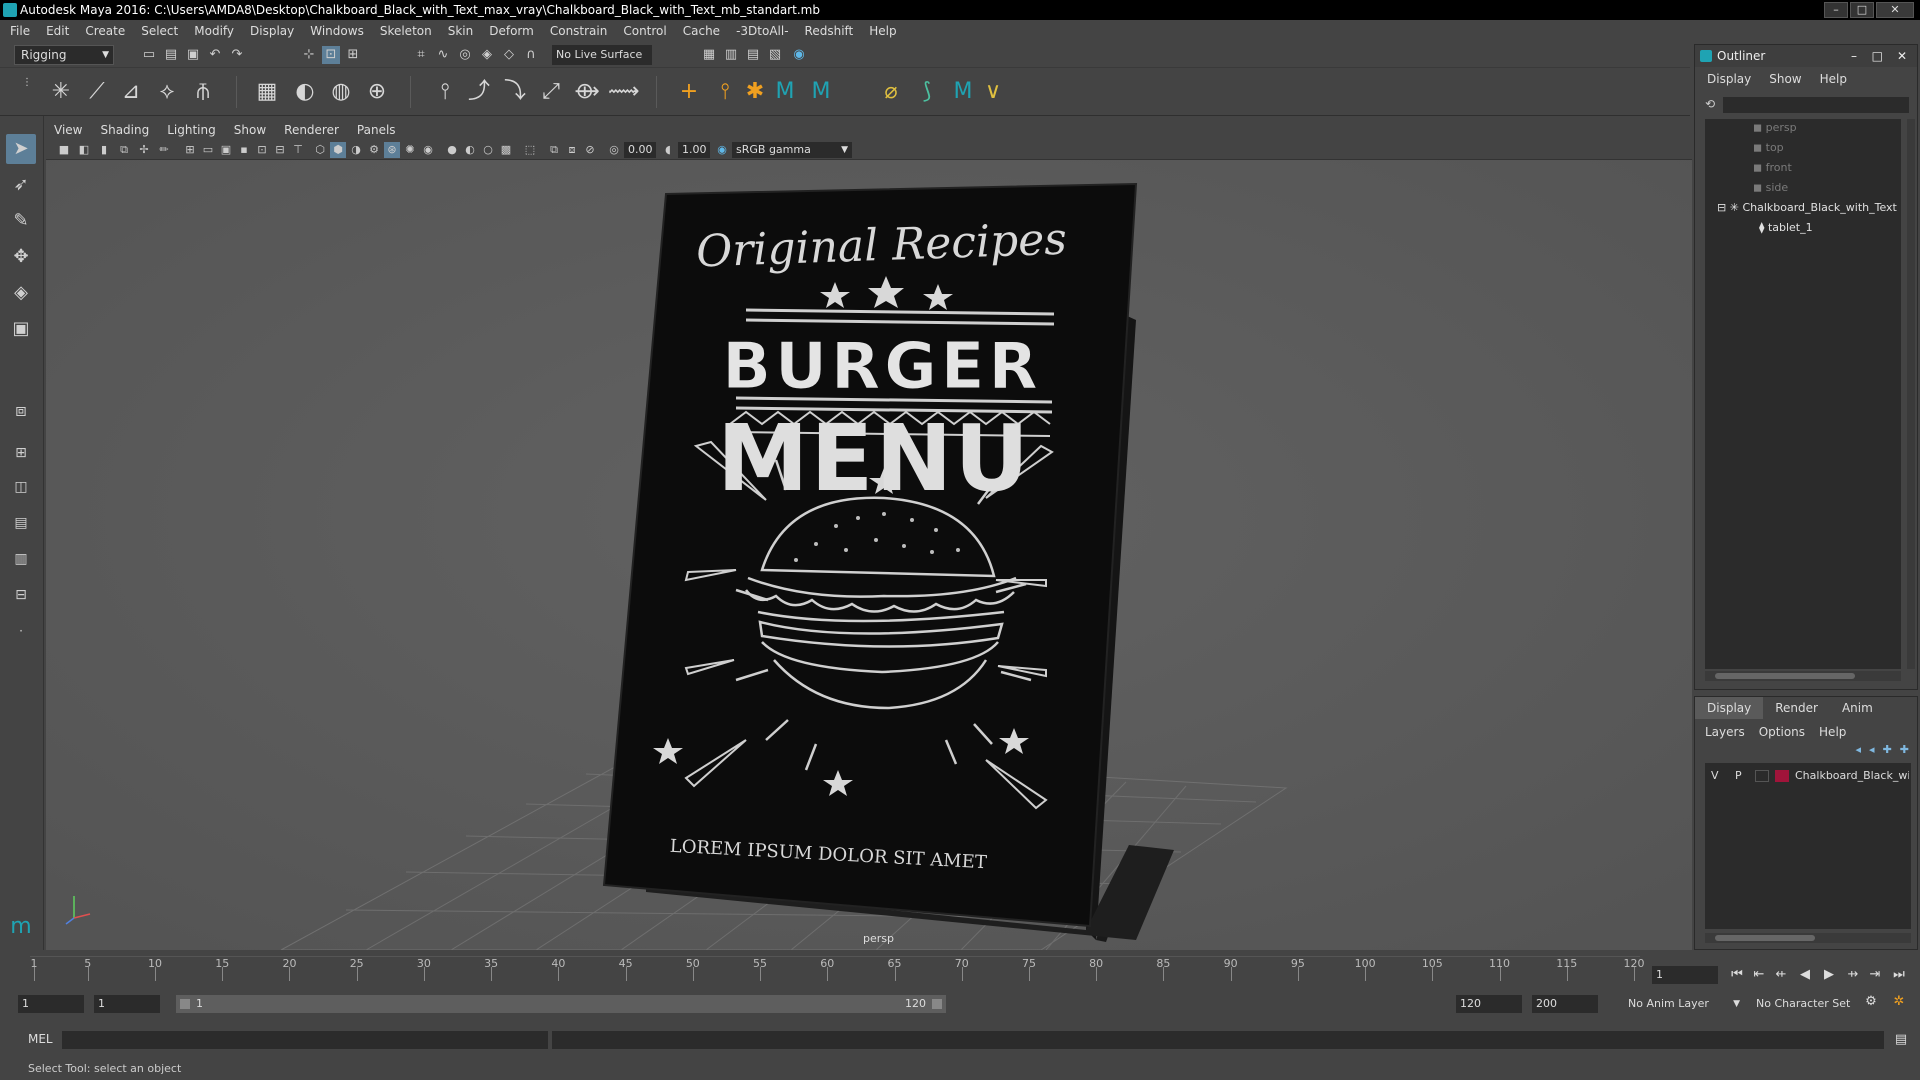 The image size is (1920, 1080). Describe the element at coordinates (208, 150) in the screenshot. I see `film-gate-icon: ▭` at that location.